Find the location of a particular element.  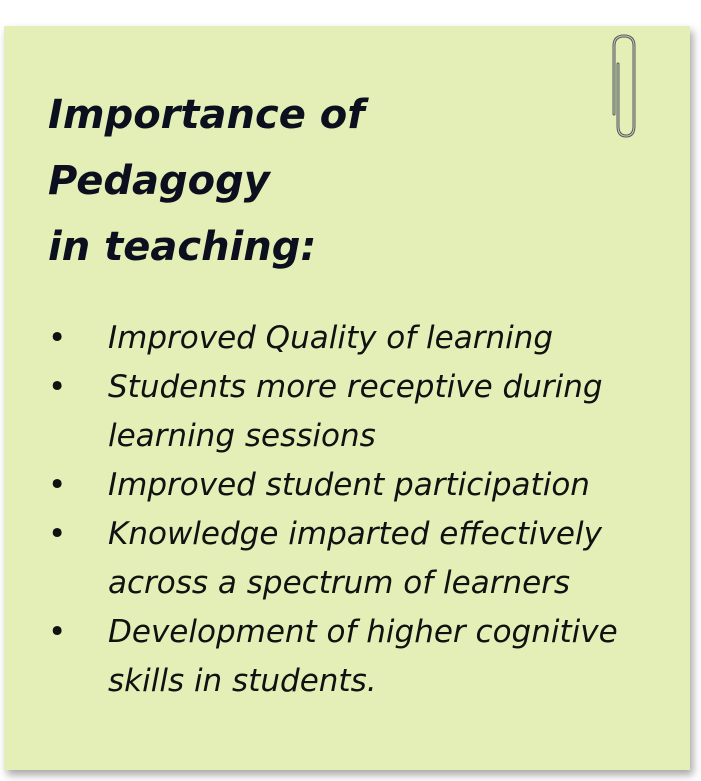

list-item-line: learning sessions is located at coordinates (242, 436).